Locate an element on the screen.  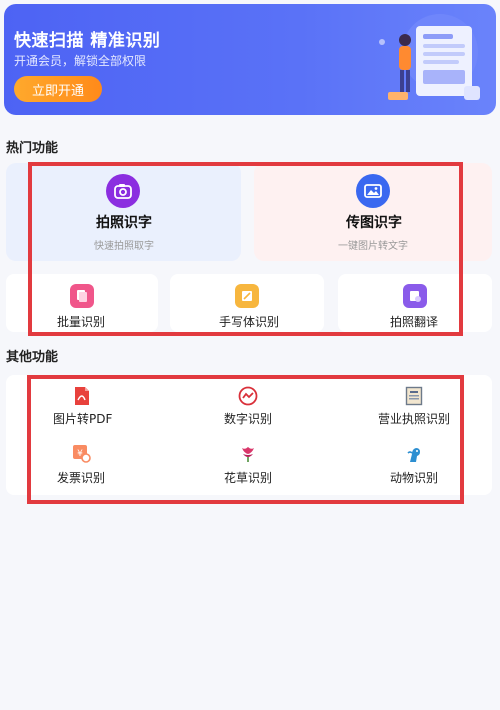
banner-subtitle: 开通会员，解锁全部权限 is located at coordinates (80, 61).